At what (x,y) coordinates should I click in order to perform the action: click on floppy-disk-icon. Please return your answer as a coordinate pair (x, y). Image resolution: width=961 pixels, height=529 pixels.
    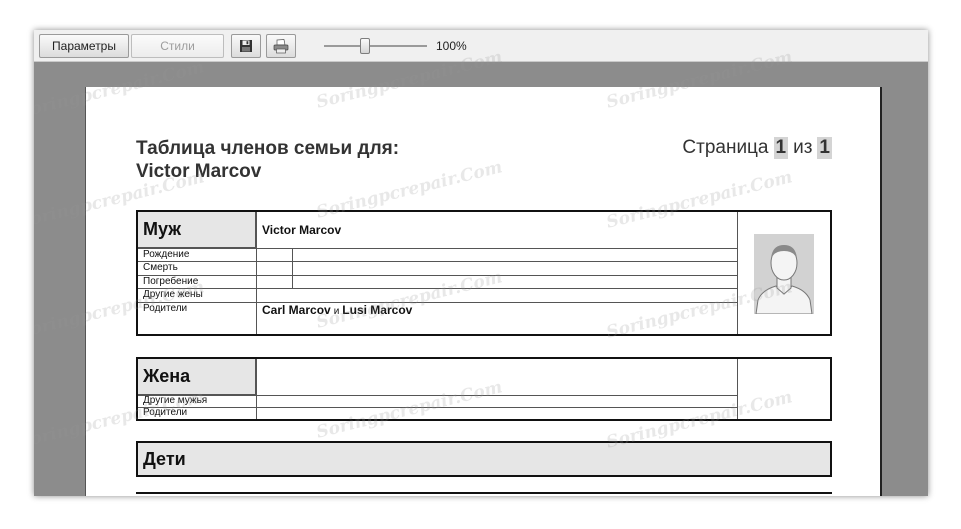
    Looking at the image, I should click on (246, 46).